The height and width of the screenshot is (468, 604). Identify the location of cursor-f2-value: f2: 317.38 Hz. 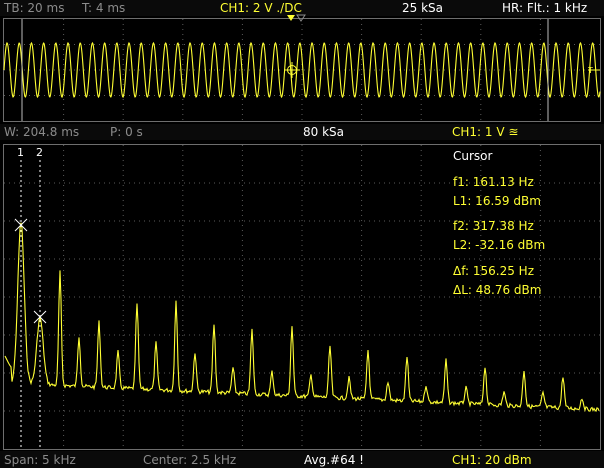
(493, 226).